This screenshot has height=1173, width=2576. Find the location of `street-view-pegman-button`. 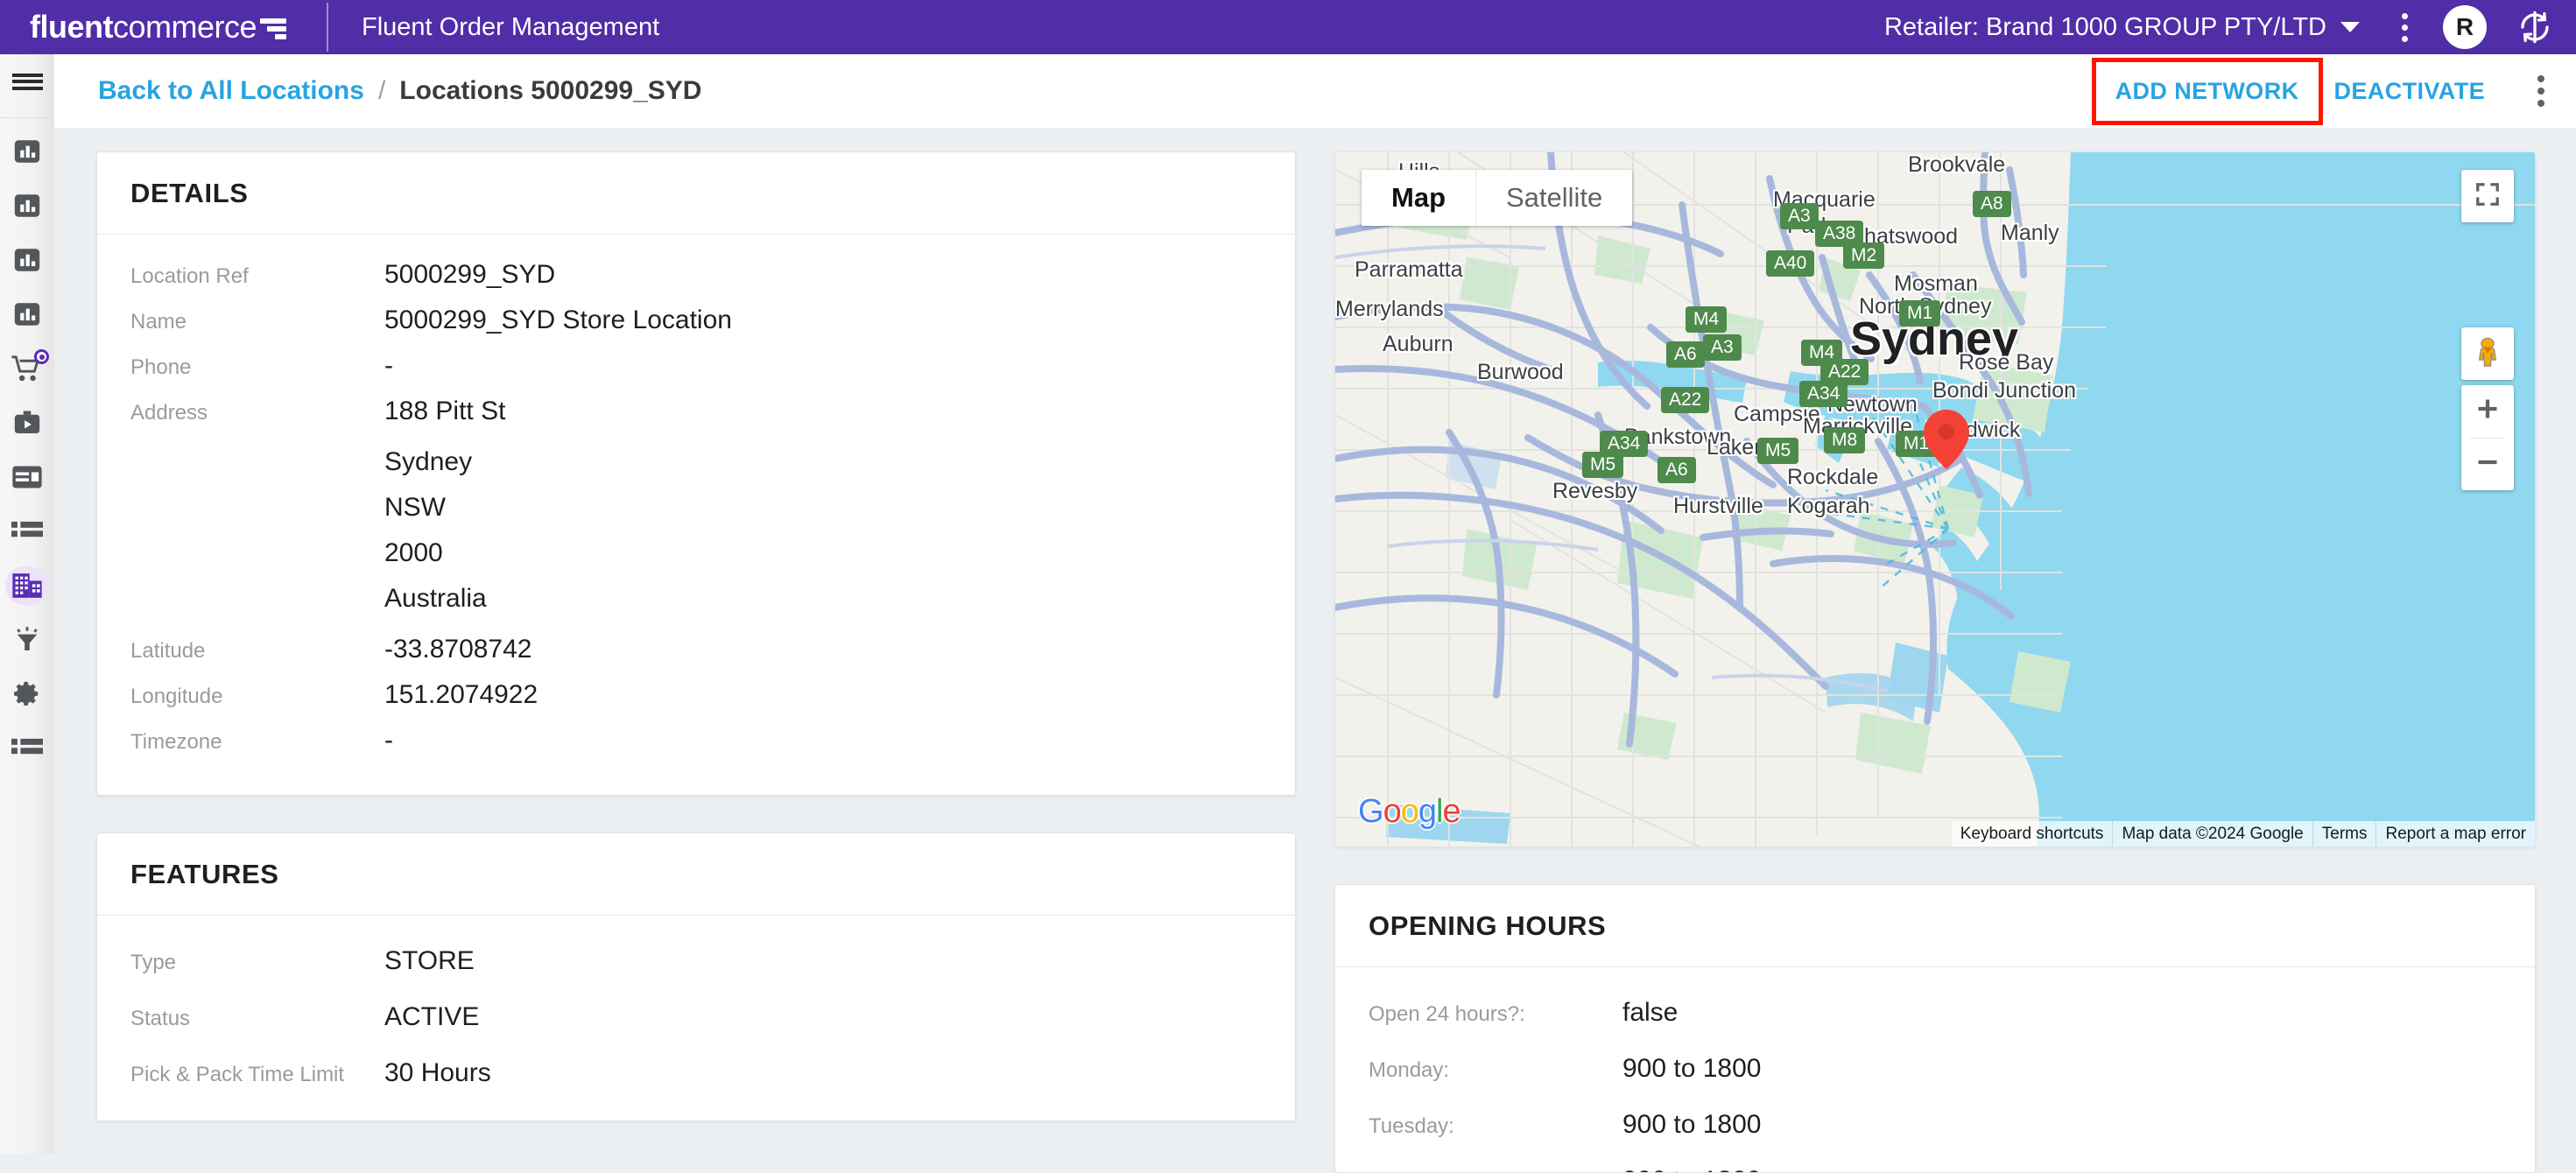

street-view-pegman-button is located at coordinates (2487, 353).